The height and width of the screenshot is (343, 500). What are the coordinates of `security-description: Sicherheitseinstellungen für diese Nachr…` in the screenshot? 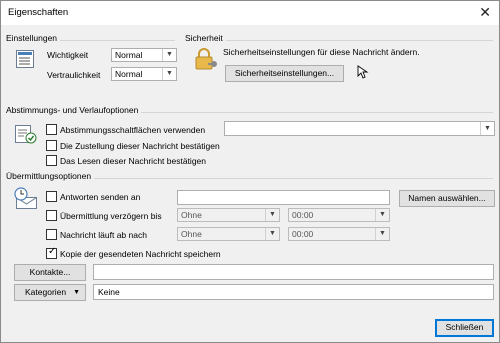 It's located at (321, 52).